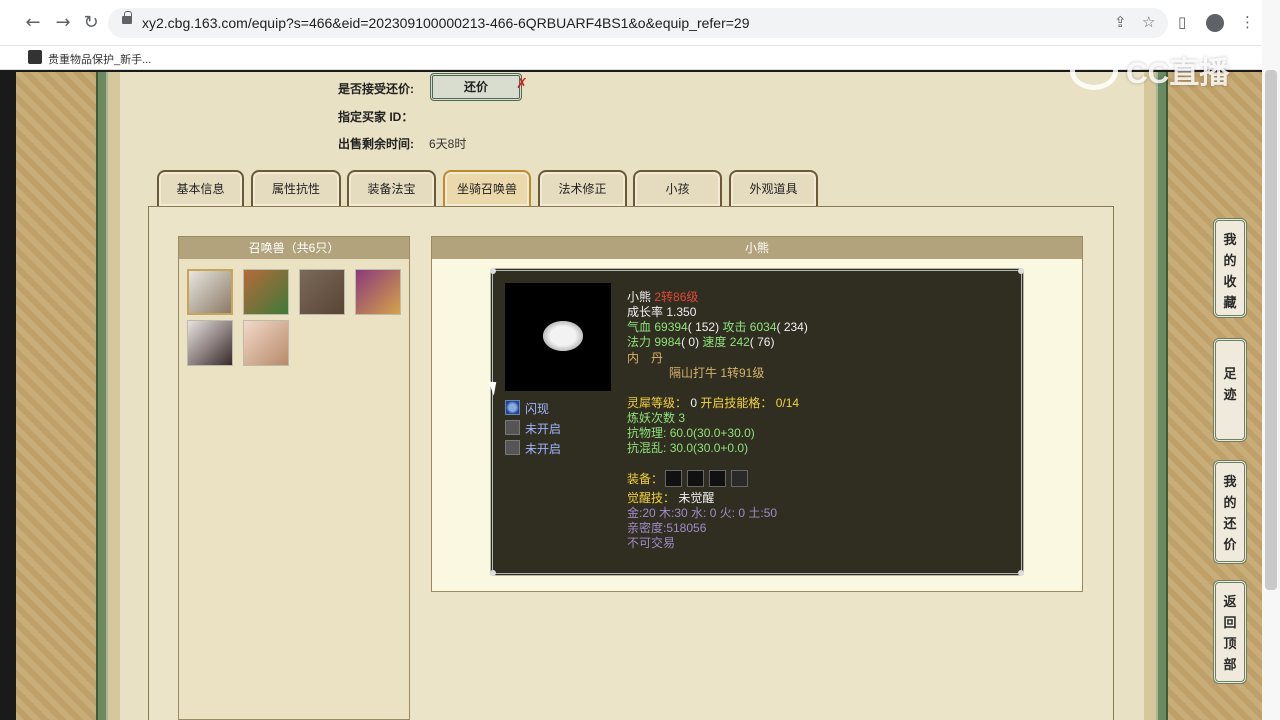  What do you see at coordinates (91, 23) in the screenshot?
I see `reload-icon: ↻` at bounding box center [91, 23].